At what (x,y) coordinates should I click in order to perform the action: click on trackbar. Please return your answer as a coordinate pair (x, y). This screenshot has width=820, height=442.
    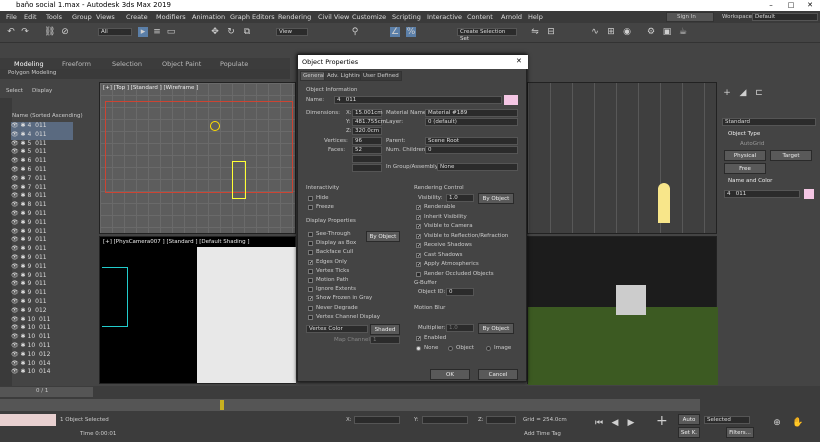
    Looking at the image, I should click on (350, 405).